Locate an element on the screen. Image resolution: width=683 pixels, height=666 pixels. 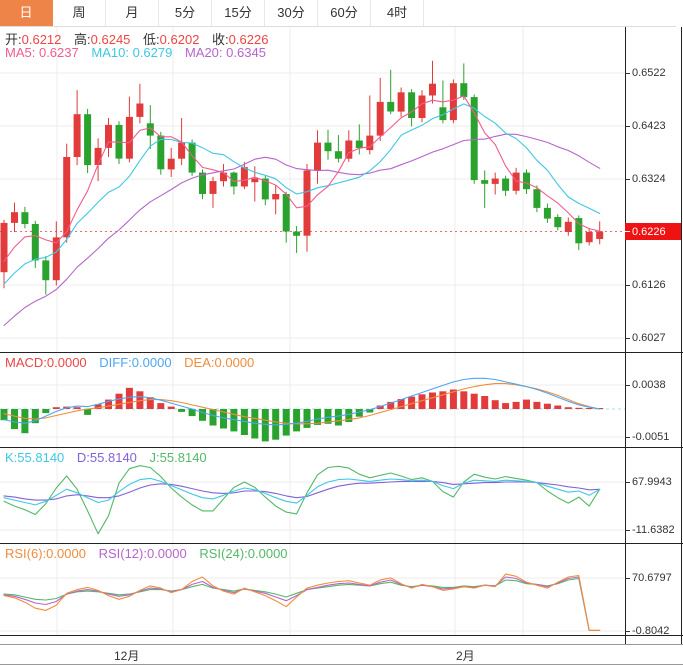
time-axis-label: 2月 is located at coordinates (465, 656).